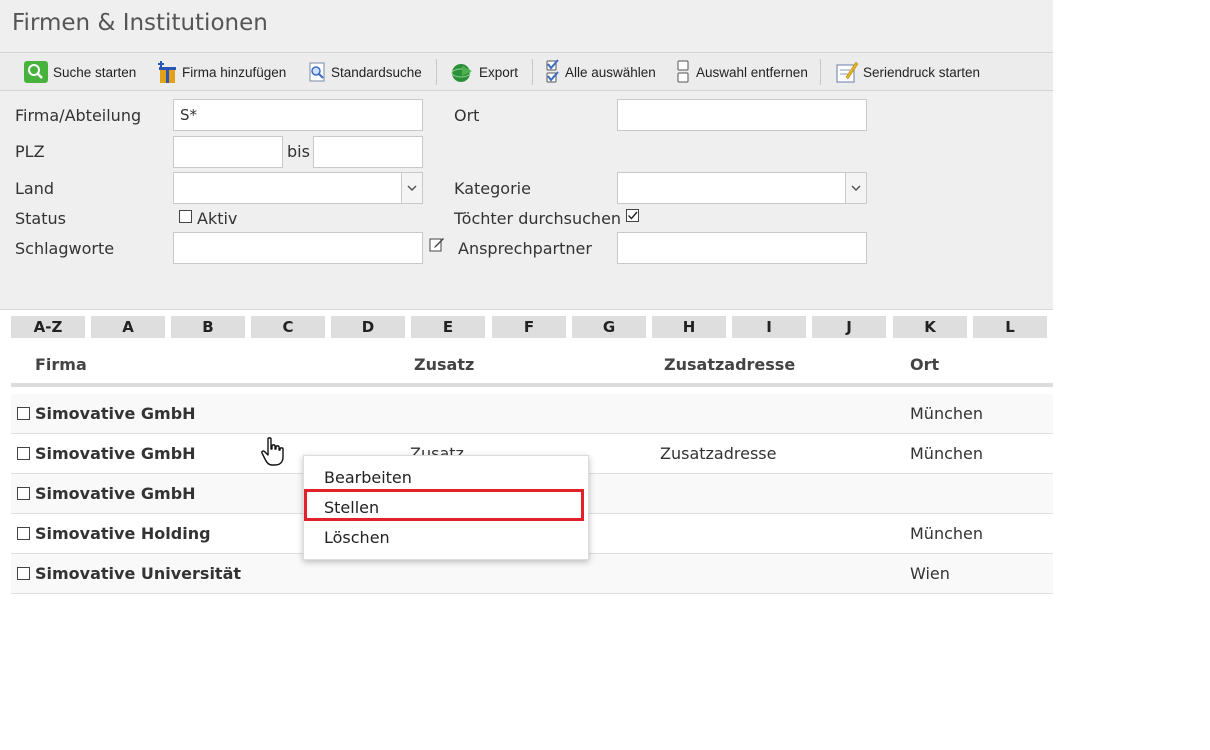 The height and width of the screenshot is (750, 1210). What do you see at coordinates (298, 188) in the screenshot?
I see `land-select` at bounding box center [298, 188].